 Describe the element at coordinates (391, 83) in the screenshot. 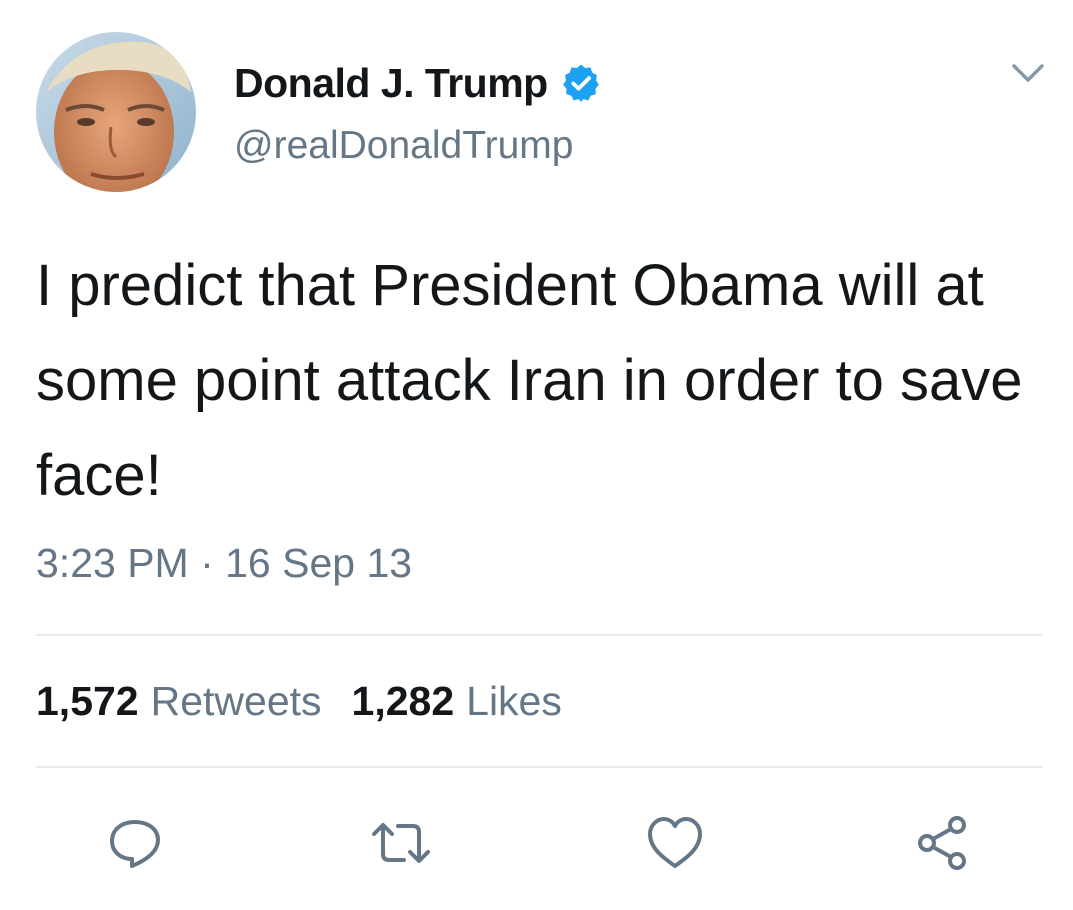

I see `author-display-name: Donald J. Trump` at that location.